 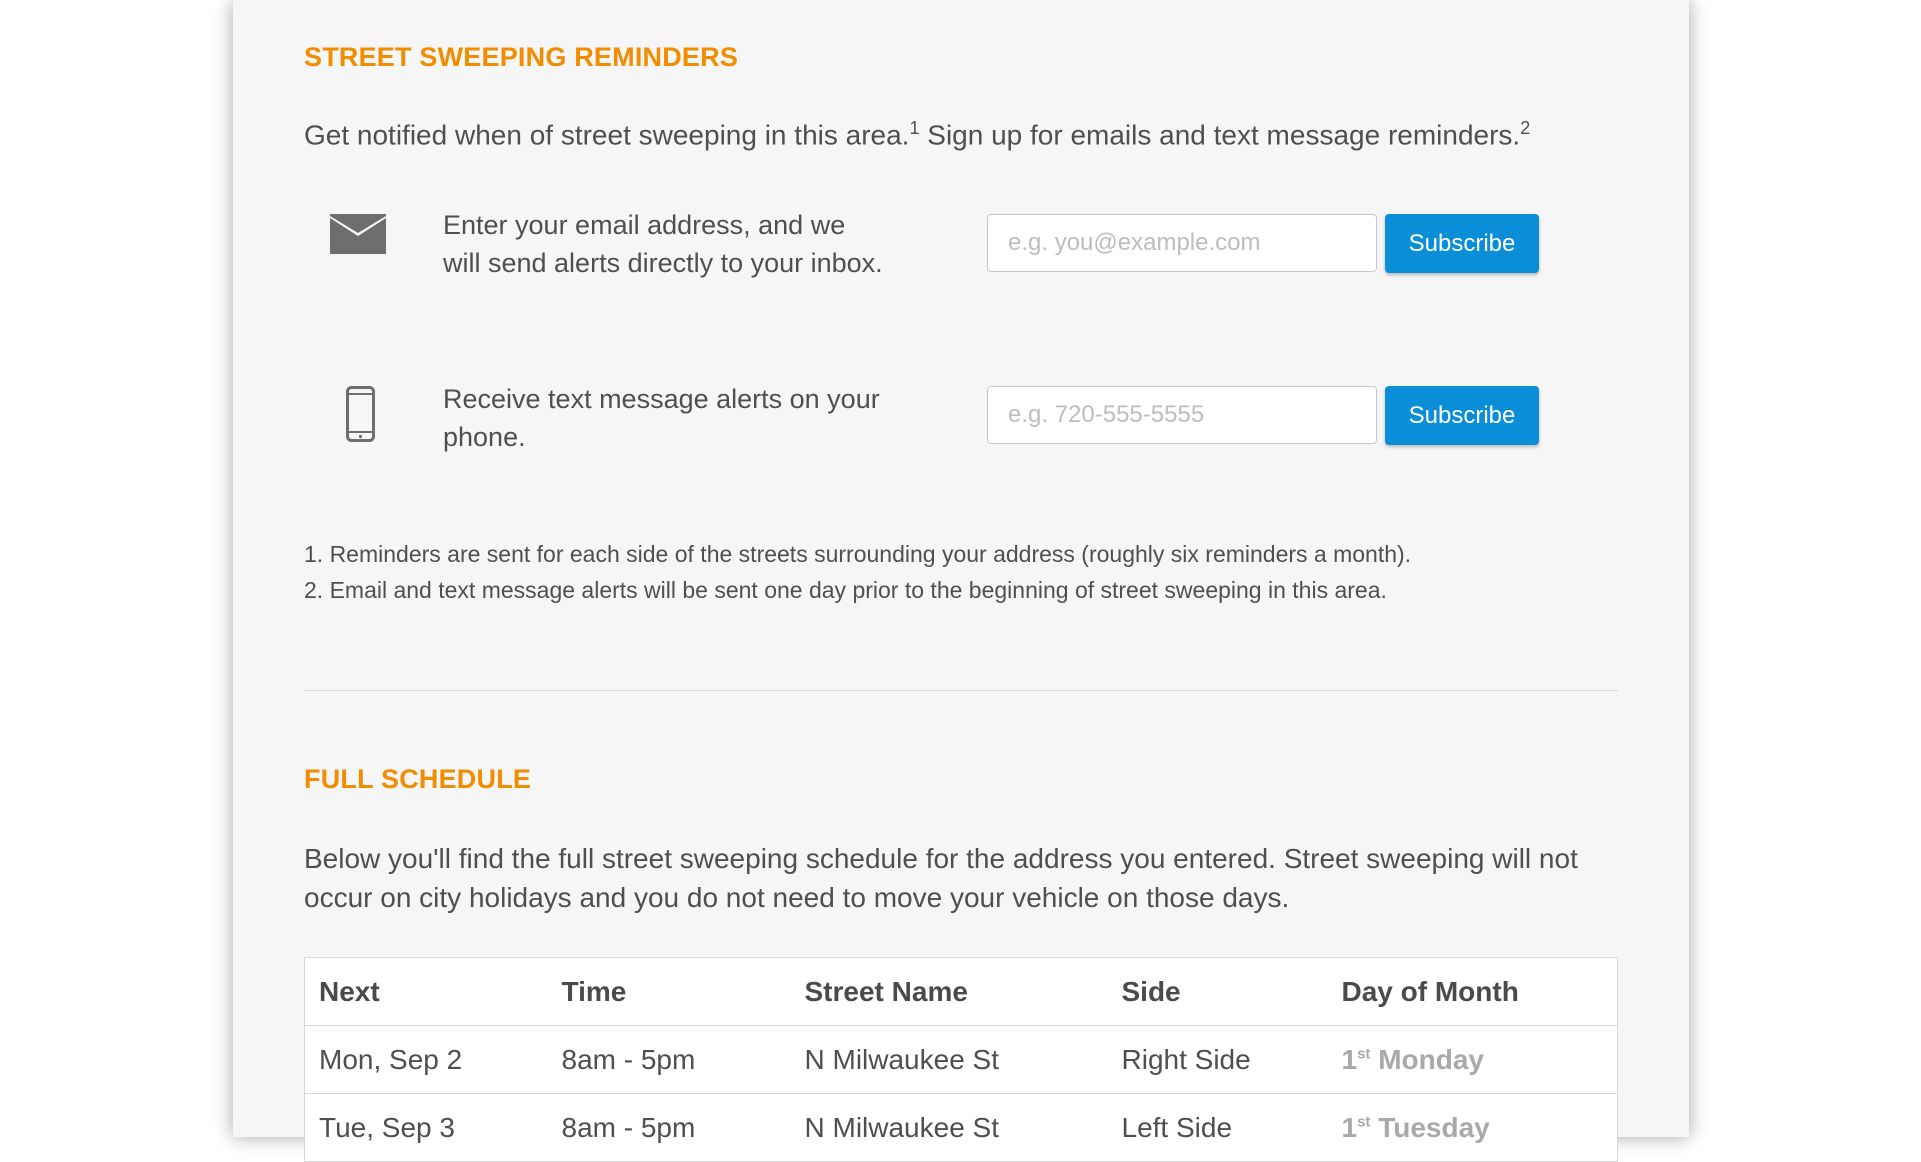 What do you see at coordinates (1462, 415) in the screenshot?
I see `sms-subscribe-button: Subscribe` at bounding box center [1462, 415].